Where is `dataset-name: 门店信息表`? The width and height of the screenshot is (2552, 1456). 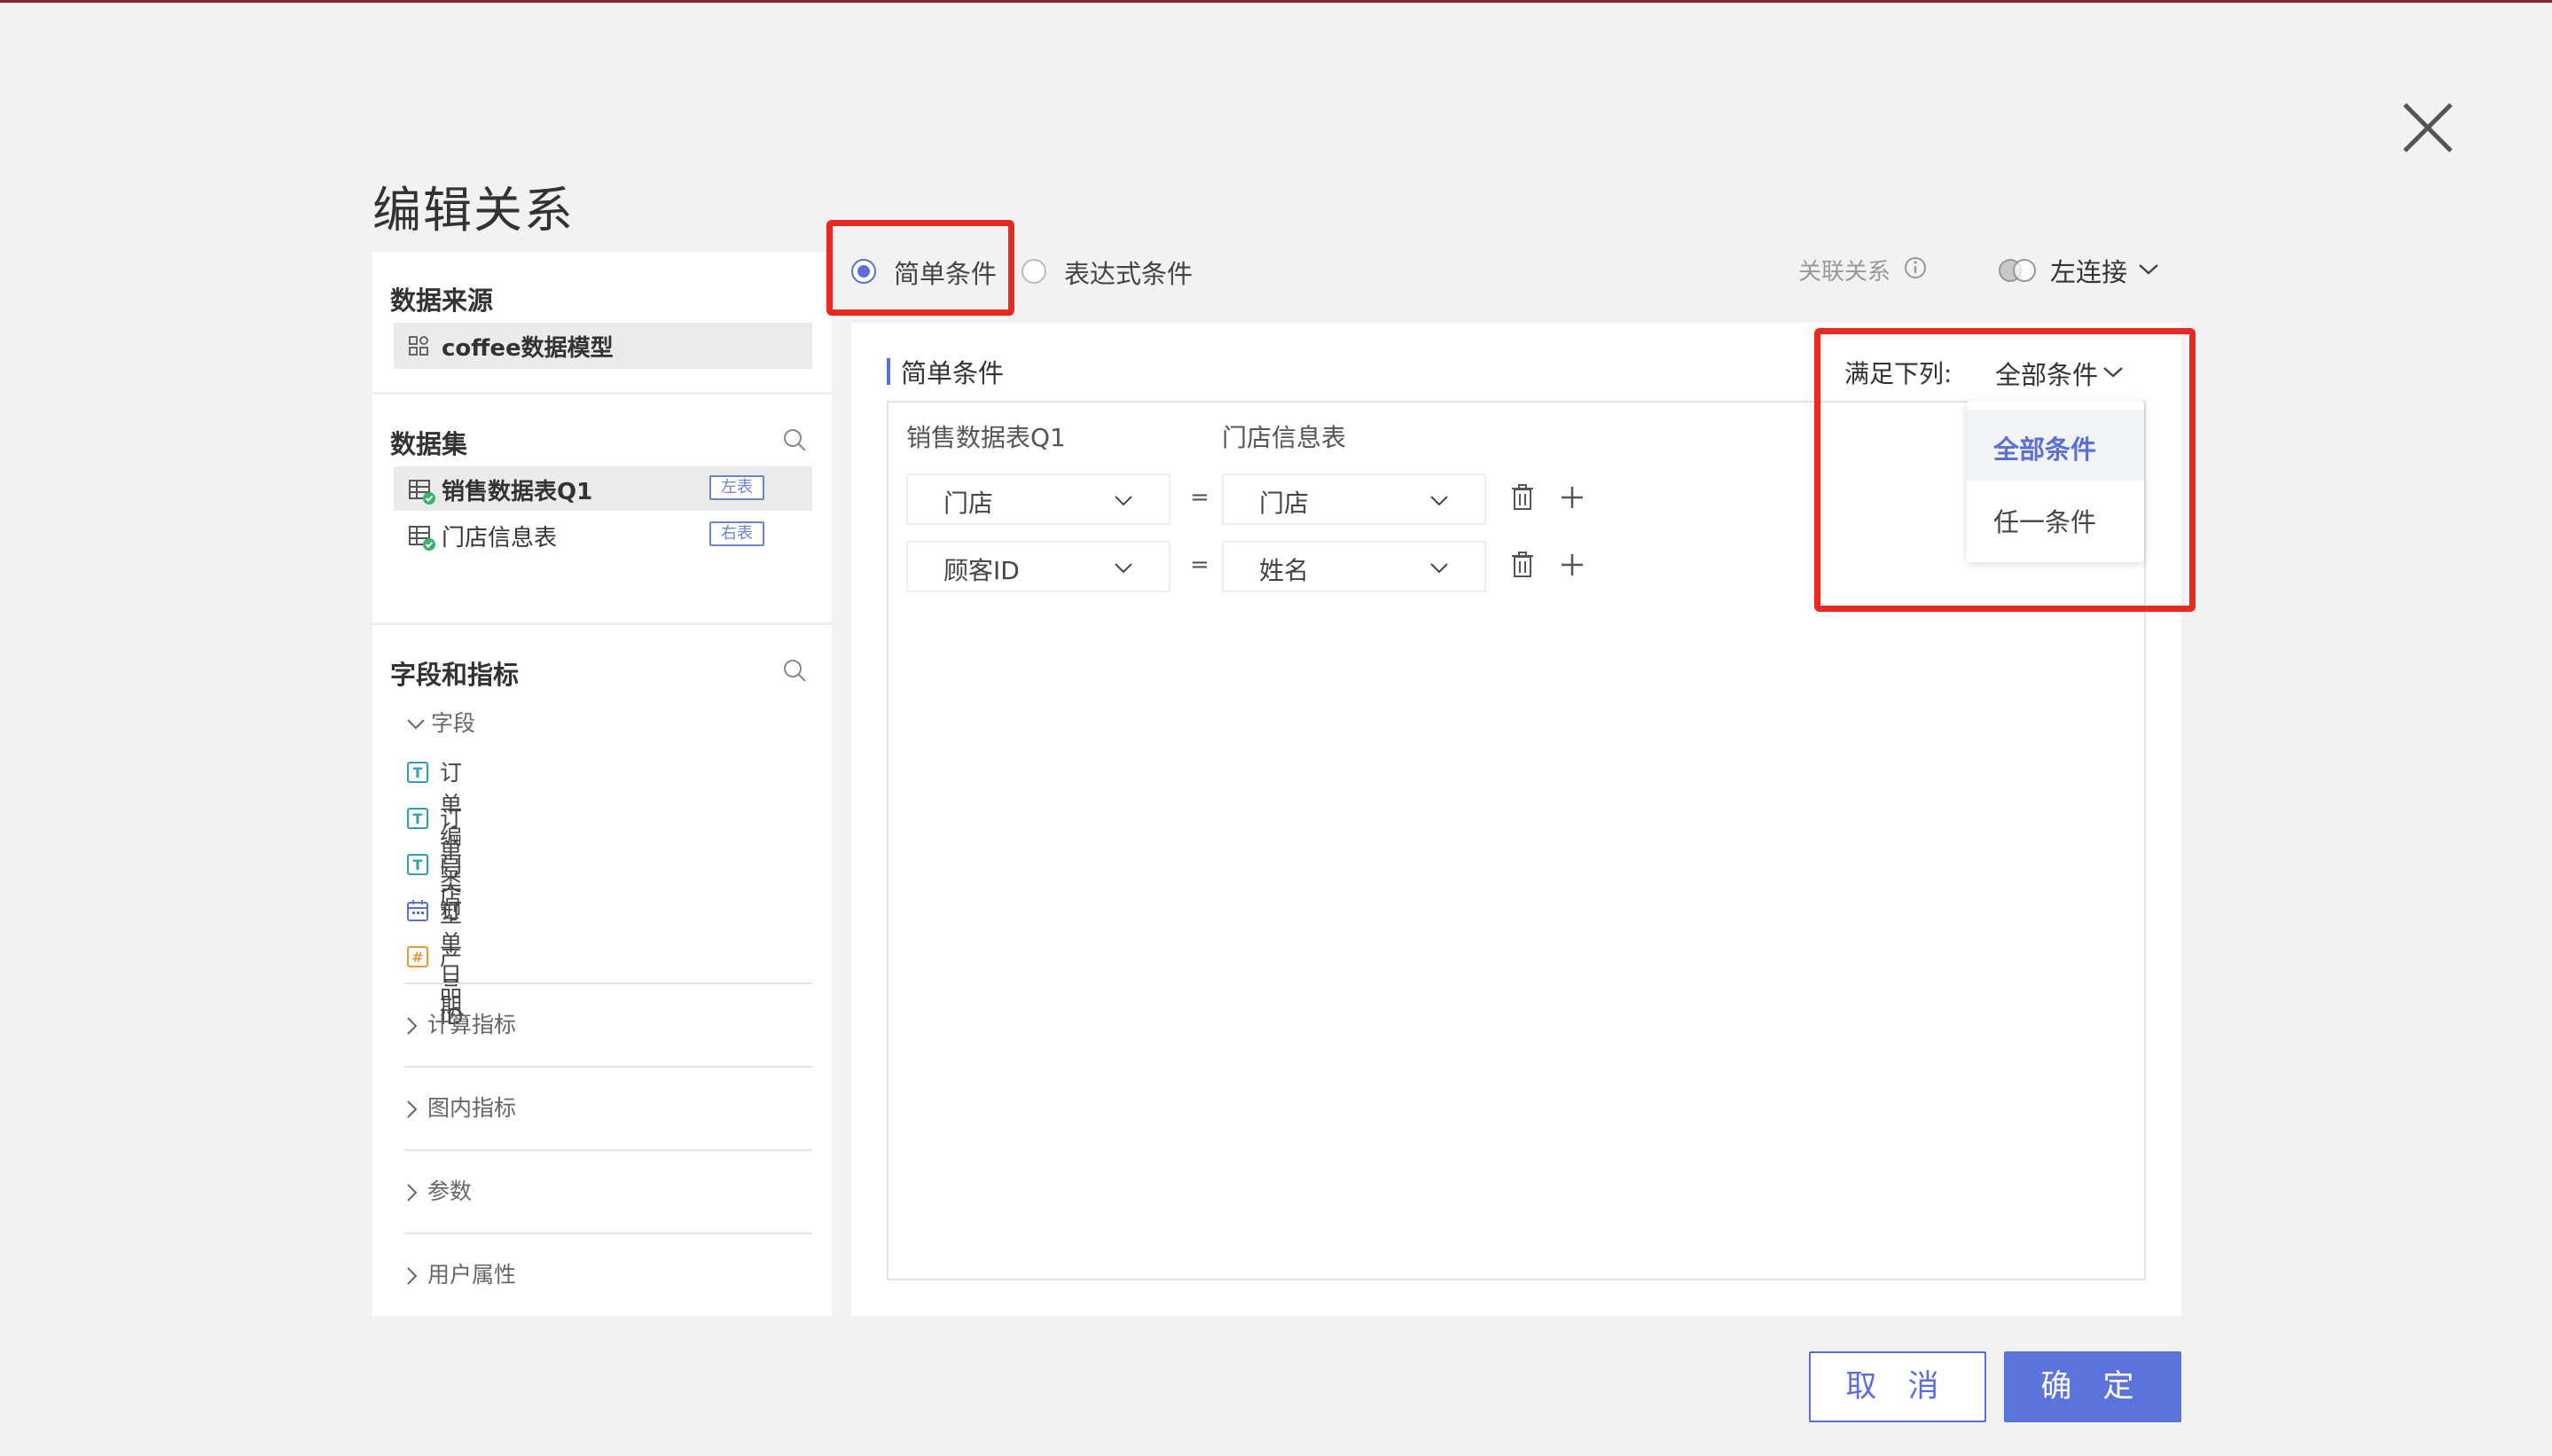
dataset-name: 门店信息表 is located at coordinates (500, 538).